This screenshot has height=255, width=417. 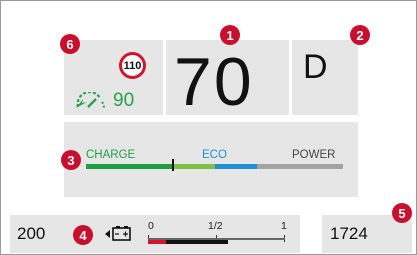 What do you see at coordinates (157, 242) in the screenshot?
I see `fuel-low-segment` at bounding box center [157, 242].